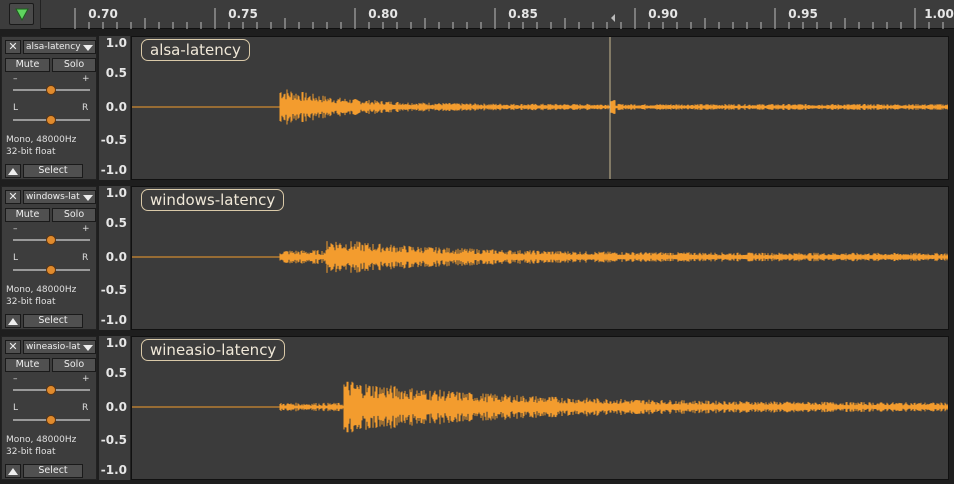 This screenshot has width=954, height=484. I want to click on track-name-menu: windows-lat, so click(59, 197).